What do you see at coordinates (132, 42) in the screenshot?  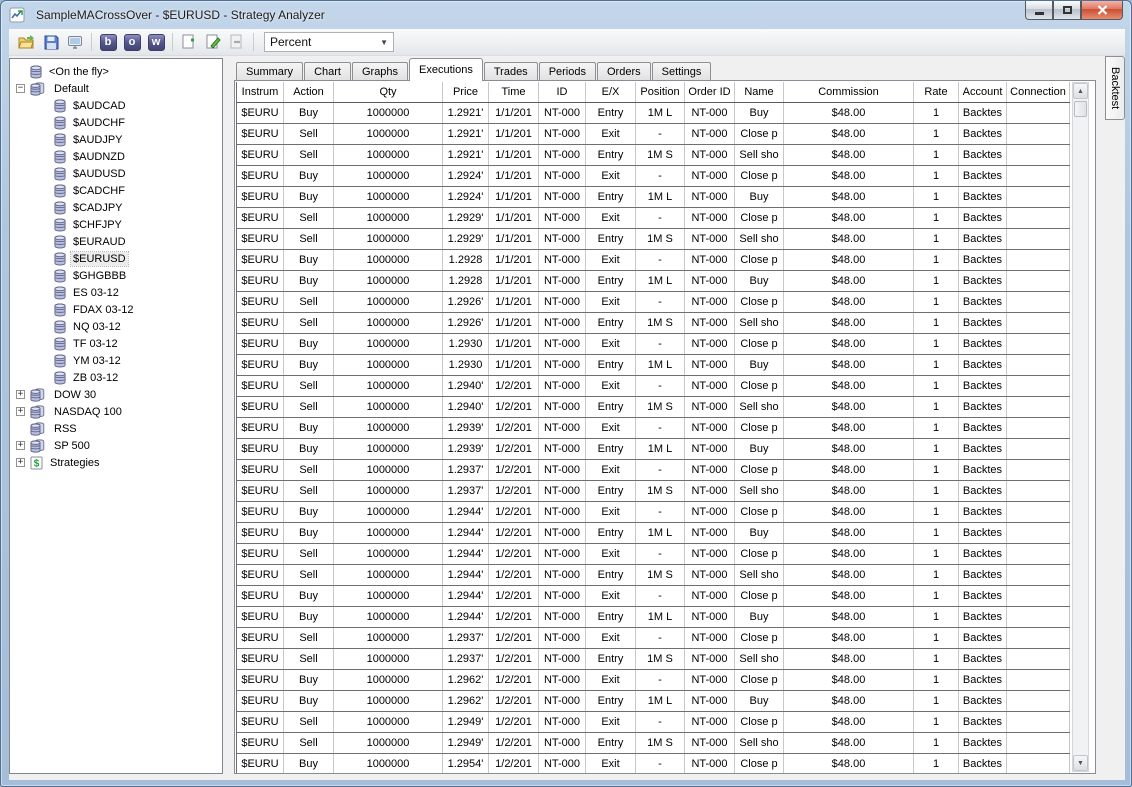 I see `optimize-mode-button: o` at bounding box center [132, 42].